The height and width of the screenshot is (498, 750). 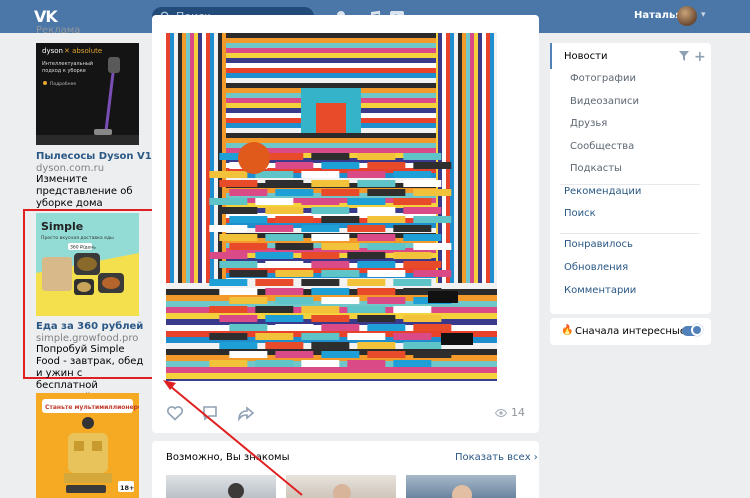 I want to click on like-icon, so click(x=175, y=413).